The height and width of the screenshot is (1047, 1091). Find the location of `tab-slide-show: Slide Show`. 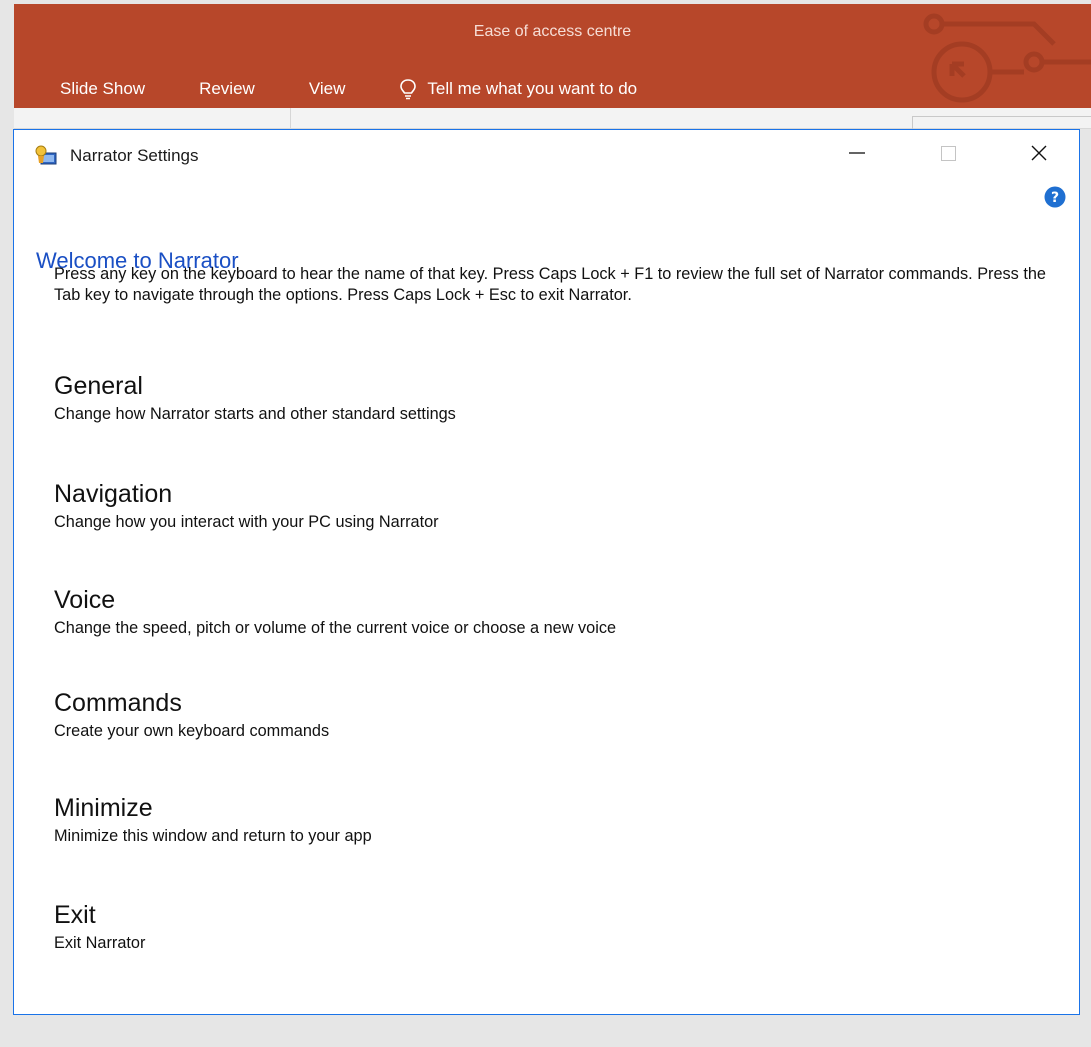

tab-slide-show: Slide Show is located at coordinates (102, 89).